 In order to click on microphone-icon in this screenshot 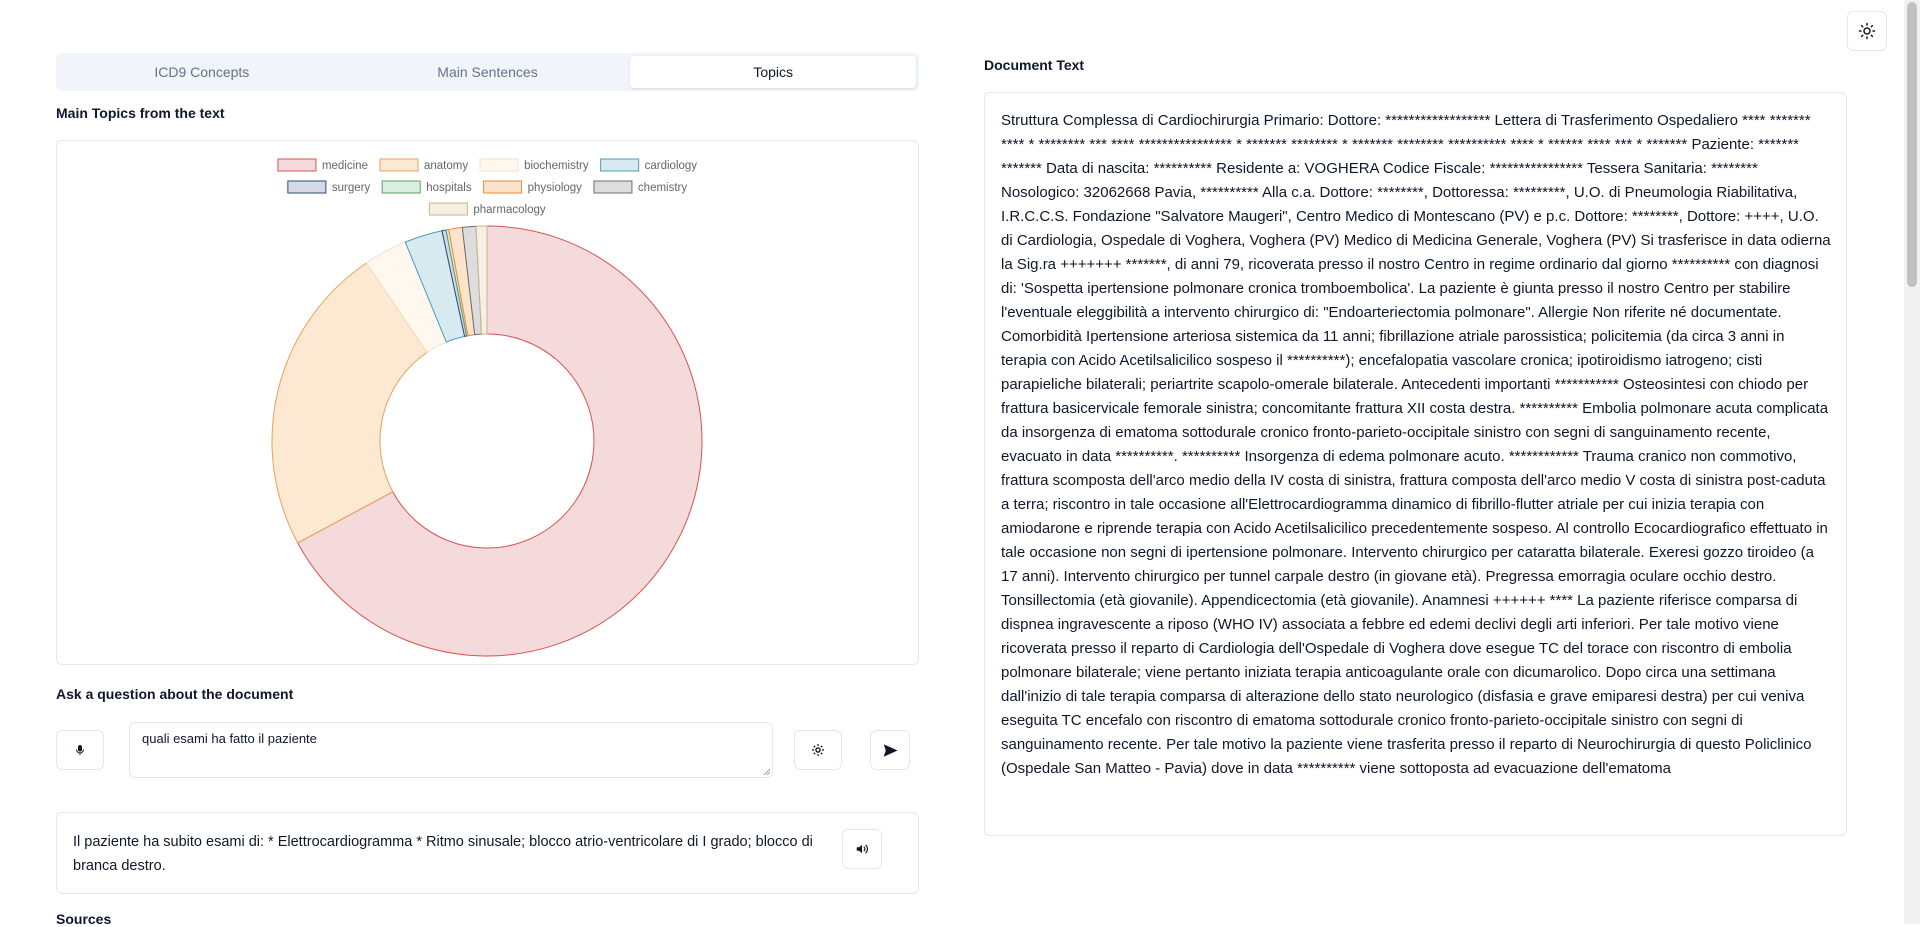, I will do `click(80, 750)`.